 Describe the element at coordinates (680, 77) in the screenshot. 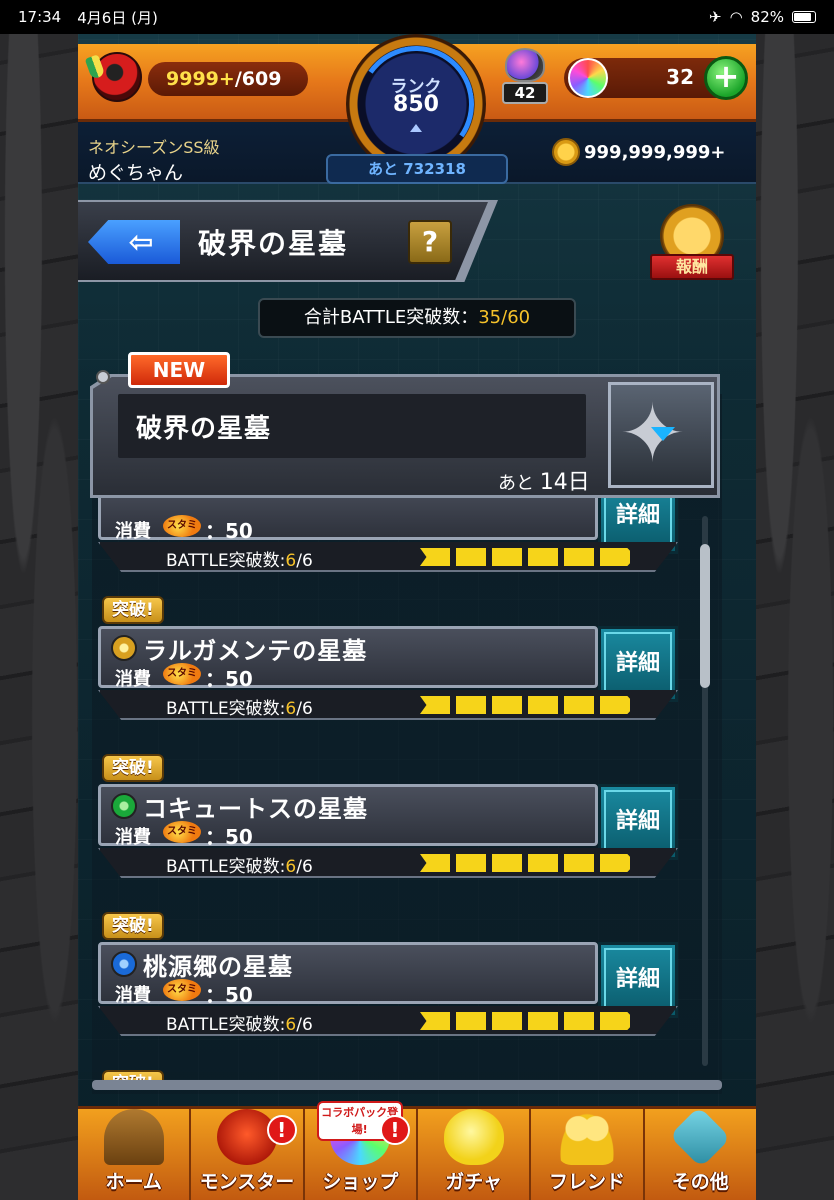

I see `orb-count: 32` at that location.